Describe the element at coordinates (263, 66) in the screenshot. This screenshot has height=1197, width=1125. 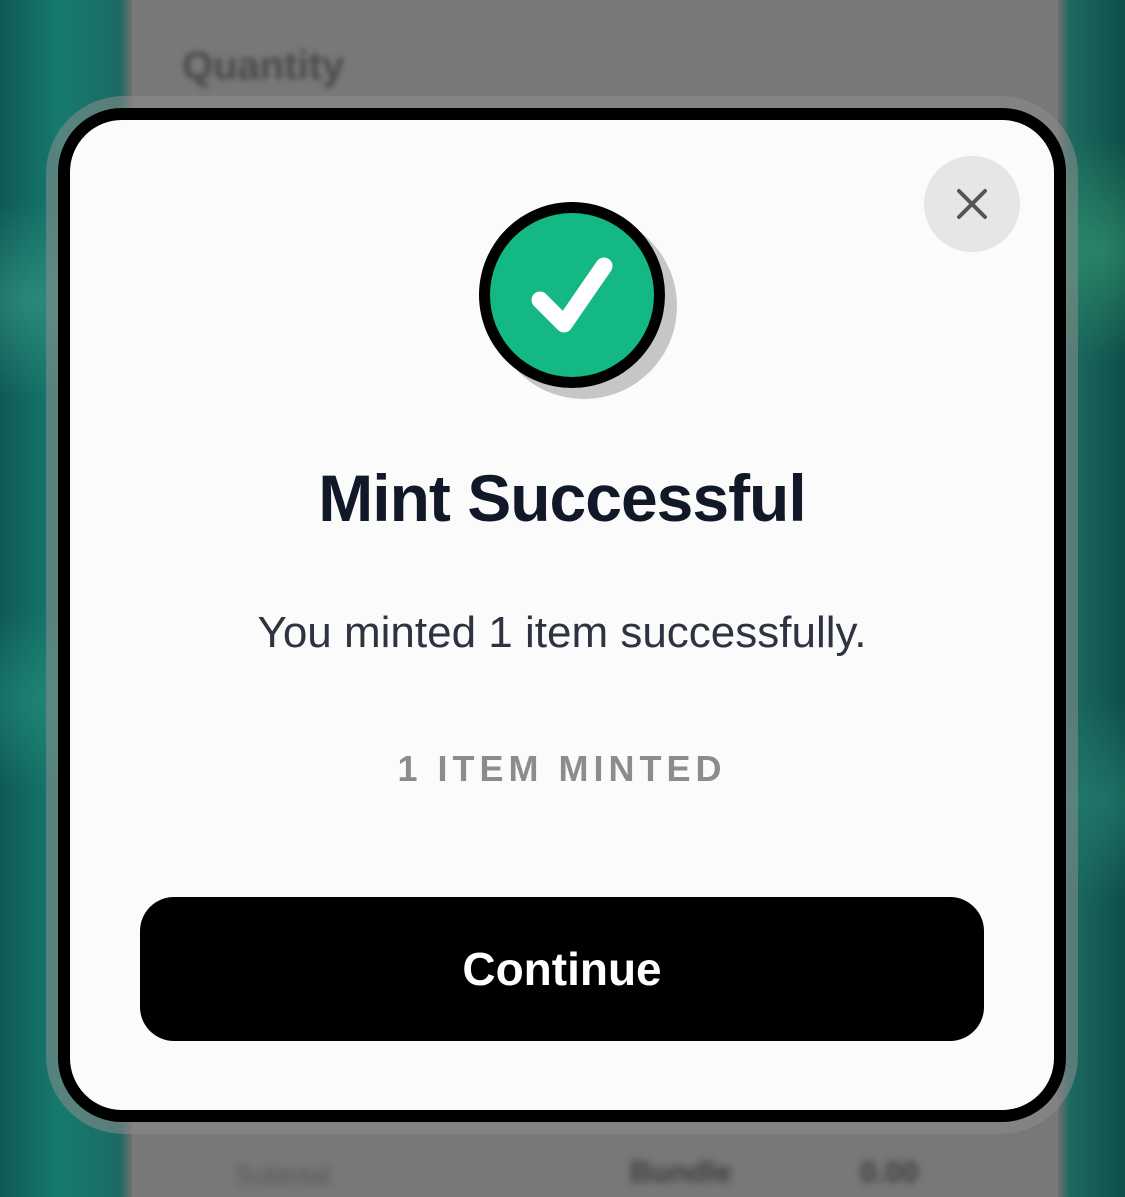
I see `background-heading: Quantity` at that location.